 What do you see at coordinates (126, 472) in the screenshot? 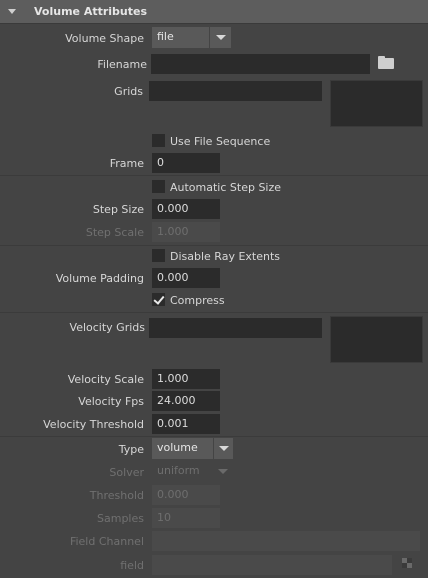
I see `solver-label: Solver` at bounding box center [126, 472].